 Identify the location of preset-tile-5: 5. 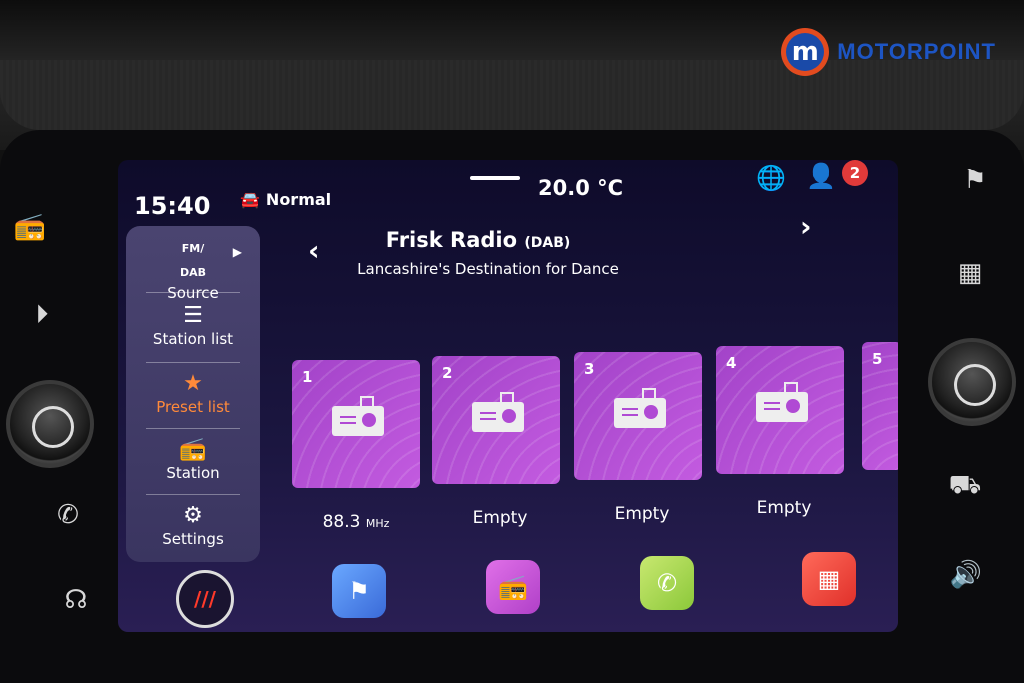
(880, 406).